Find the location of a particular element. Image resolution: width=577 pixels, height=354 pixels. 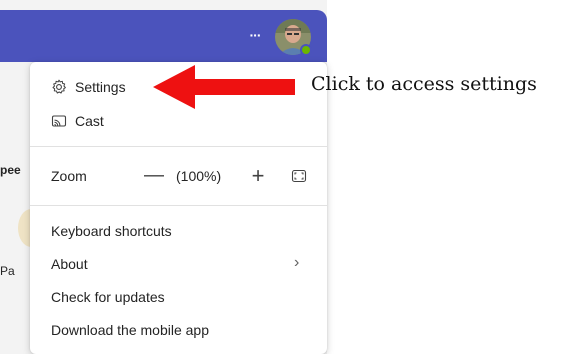

more-options-button: ··· is located at coordinates (255, 35).